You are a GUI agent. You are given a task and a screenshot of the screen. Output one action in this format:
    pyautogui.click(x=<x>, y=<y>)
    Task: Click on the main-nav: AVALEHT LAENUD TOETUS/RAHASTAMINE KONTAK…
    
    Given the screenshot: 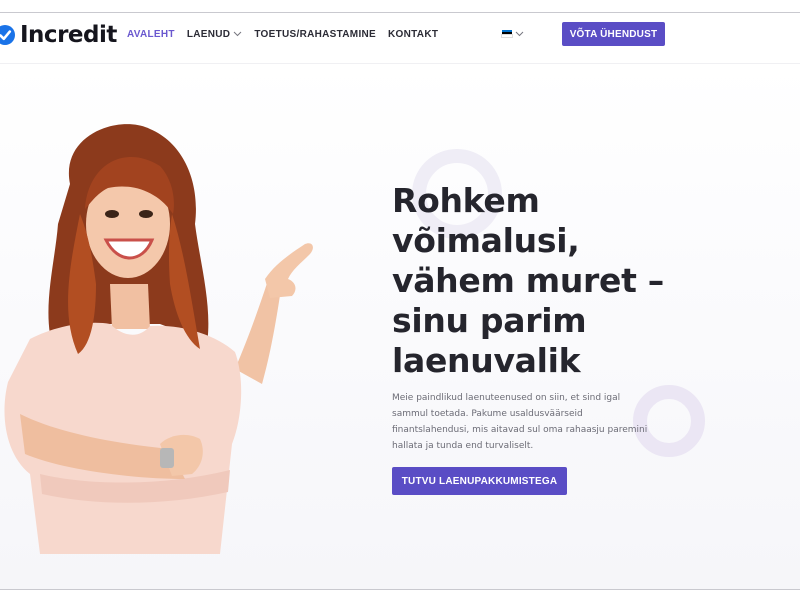 What is the action you would take?
    pyautogui.click(x=288, y=34)
    